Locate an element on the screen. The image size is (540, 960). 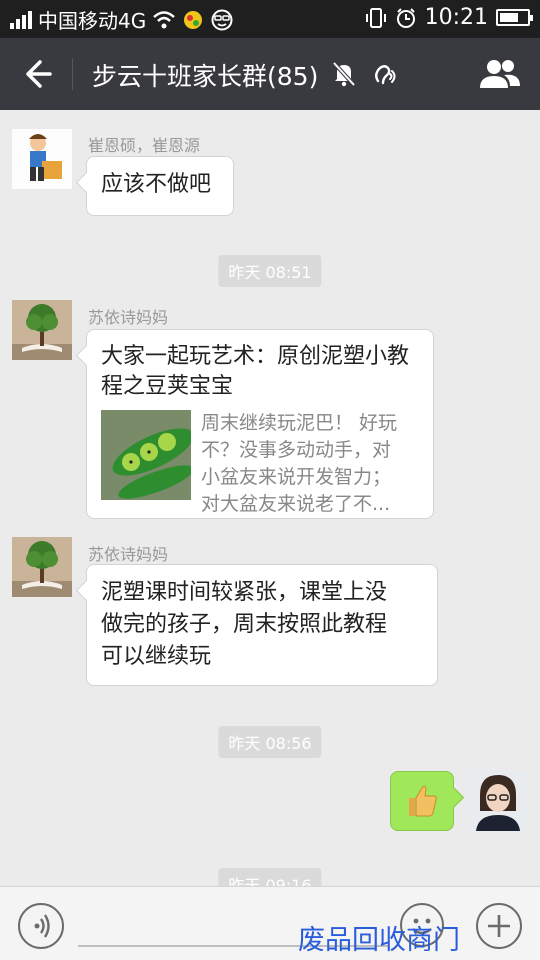
face-icon is located at coordinates (222, 19).